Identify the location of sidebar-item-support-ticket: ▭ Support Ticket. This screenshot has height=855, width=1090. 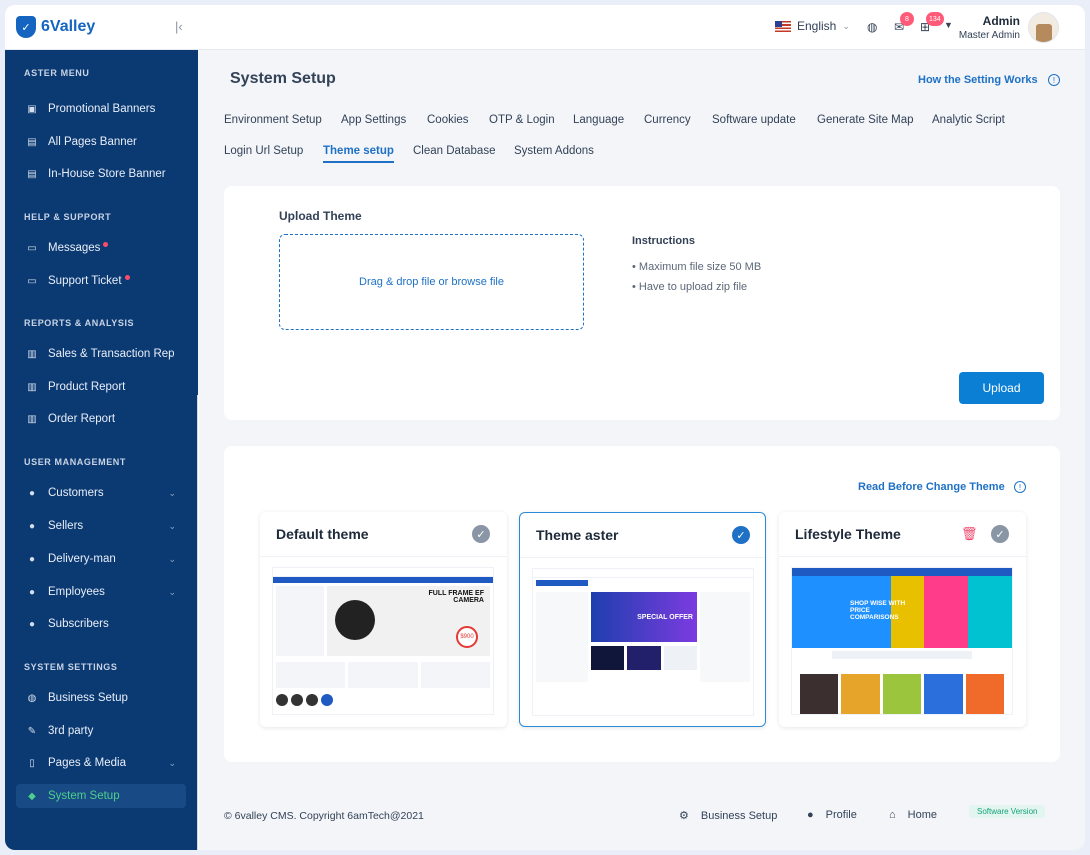
(101, 281).